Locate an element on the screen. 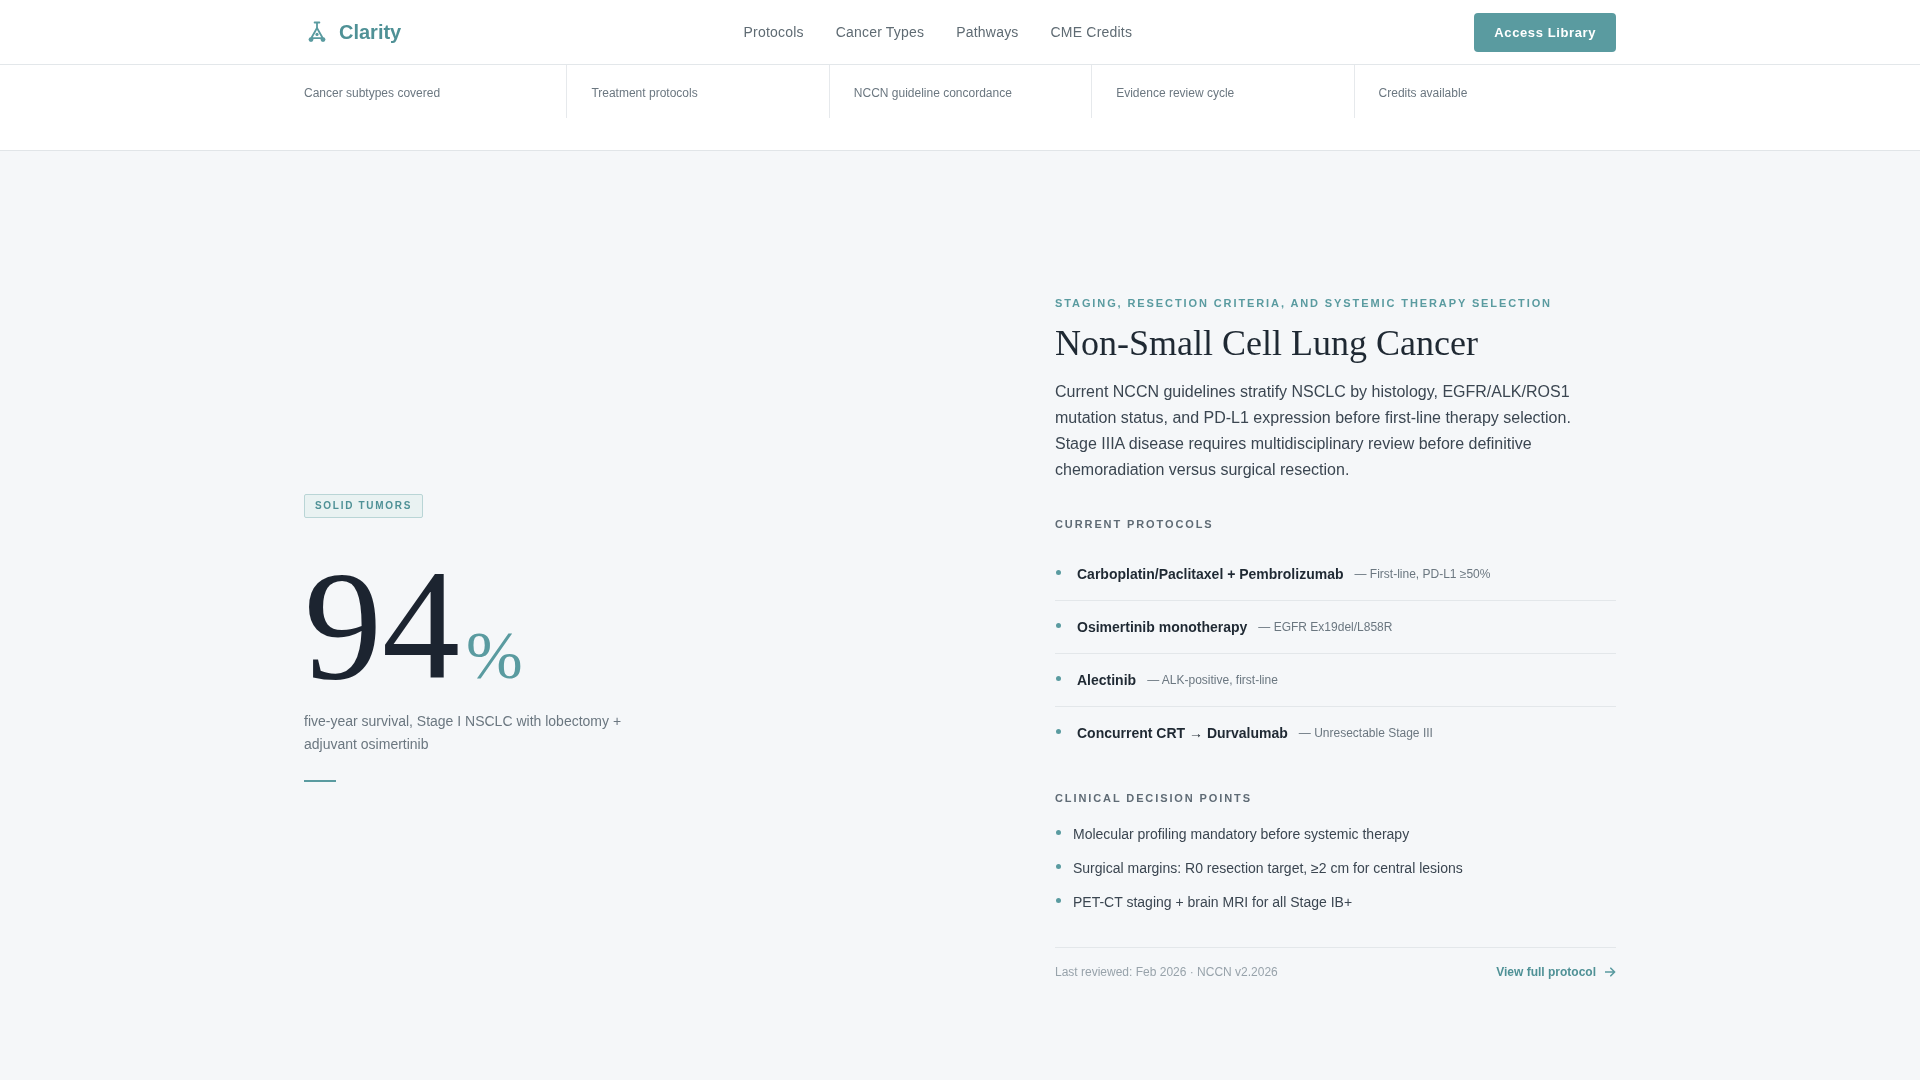 This screenshot has width=1920, height=1080. nav-link: Protocols is located at coordinates (773, 32).